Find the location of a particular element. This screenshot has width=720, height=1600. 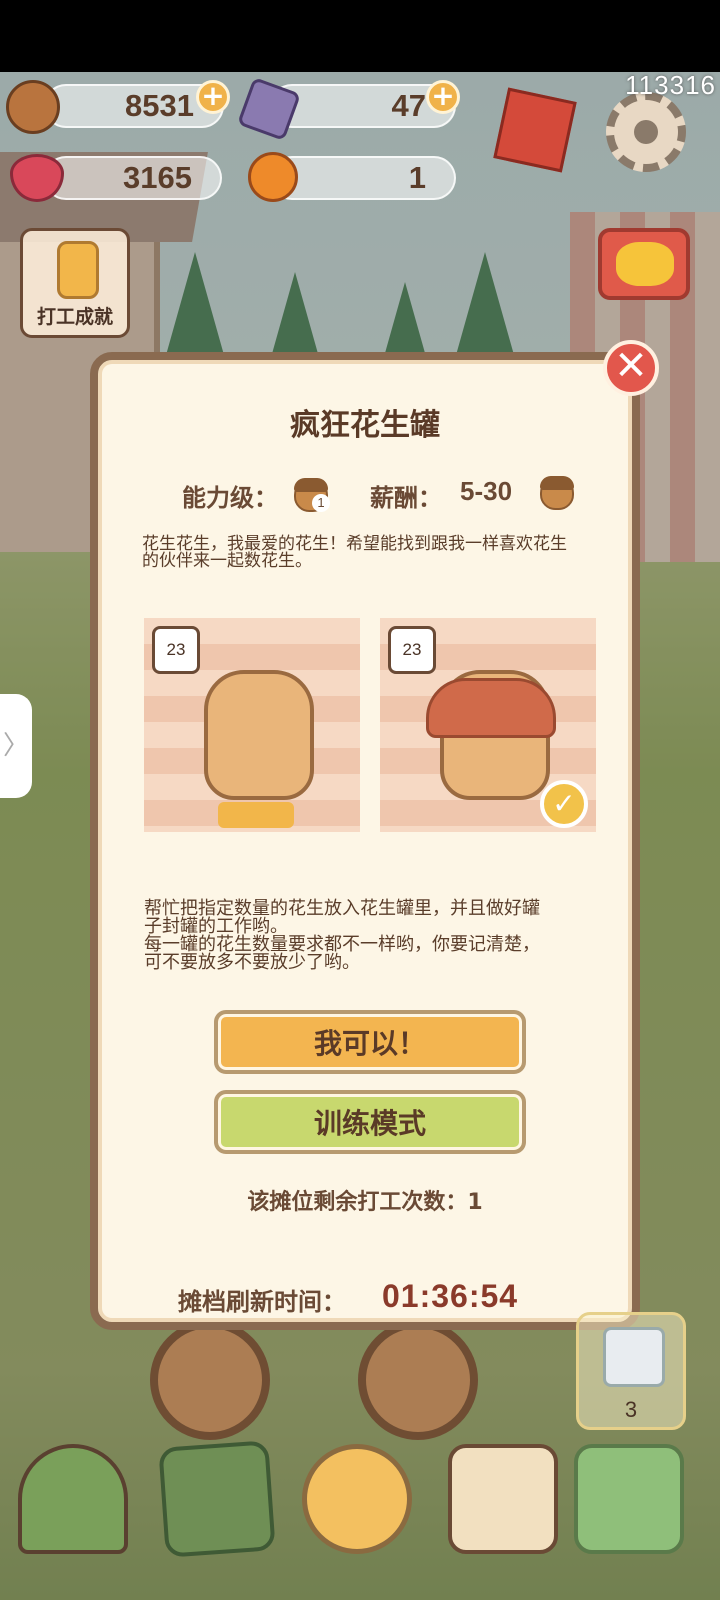

dialog-title: 疯狂花生罐 is located at coordinates (365, 425).